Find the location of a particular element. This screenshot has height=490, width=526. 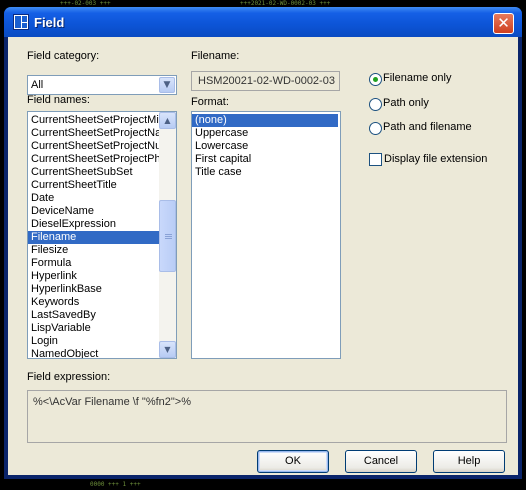

format-item: Uppercase is located at coordinates (265, 133).